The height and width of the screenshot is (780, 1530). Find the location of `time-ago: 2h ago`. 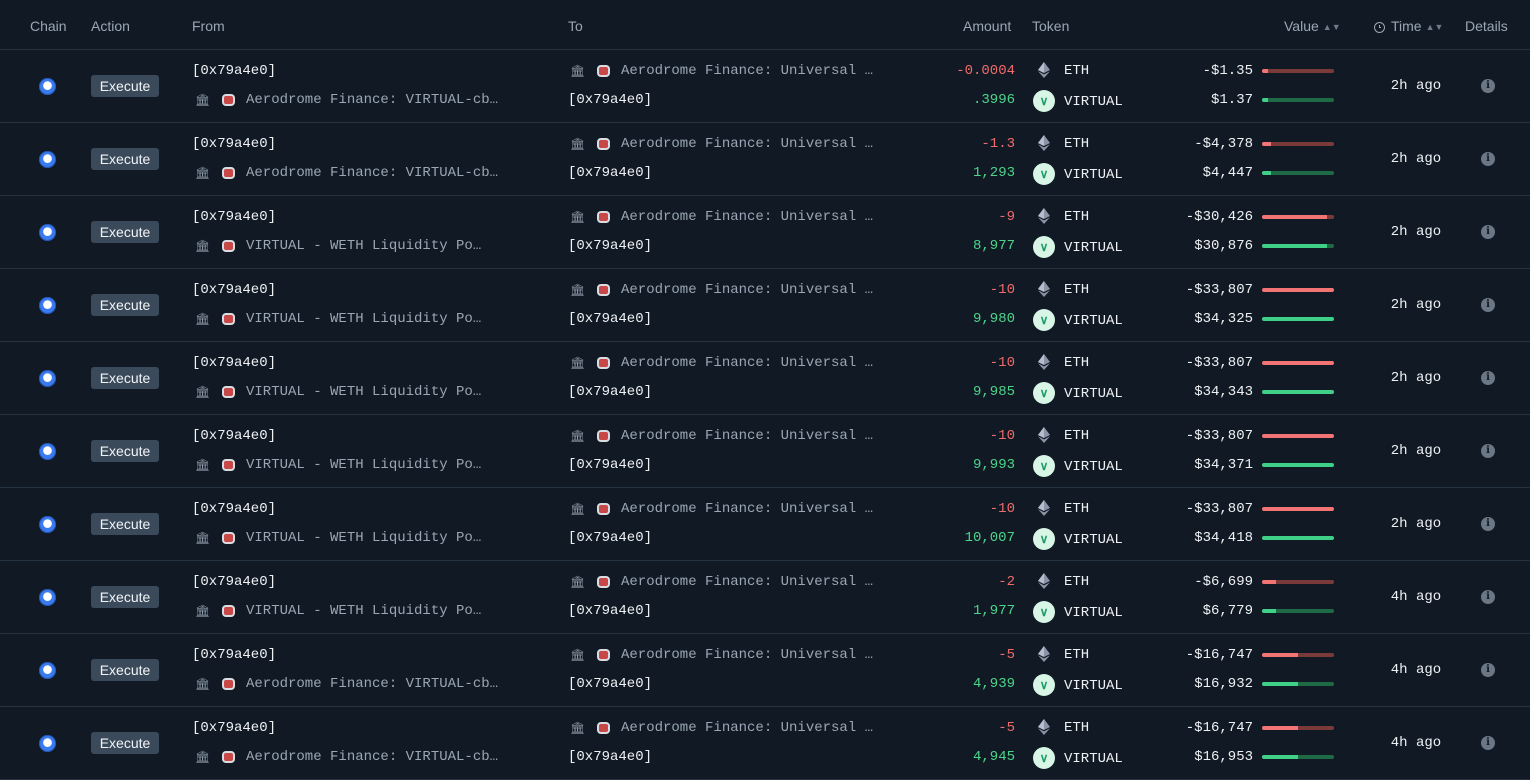

time-ago: 2h ago is located at coordinates (1416, 451).